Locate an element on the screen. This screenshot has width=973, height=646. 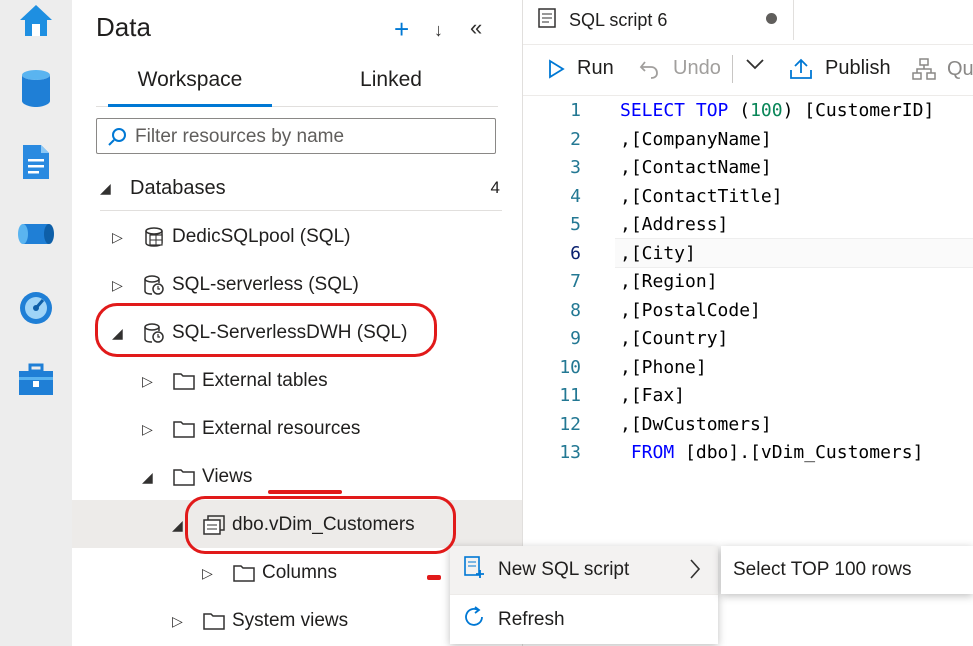
tree-label: DedicSQLpool (SQL) is located at coordinates (261, 236).